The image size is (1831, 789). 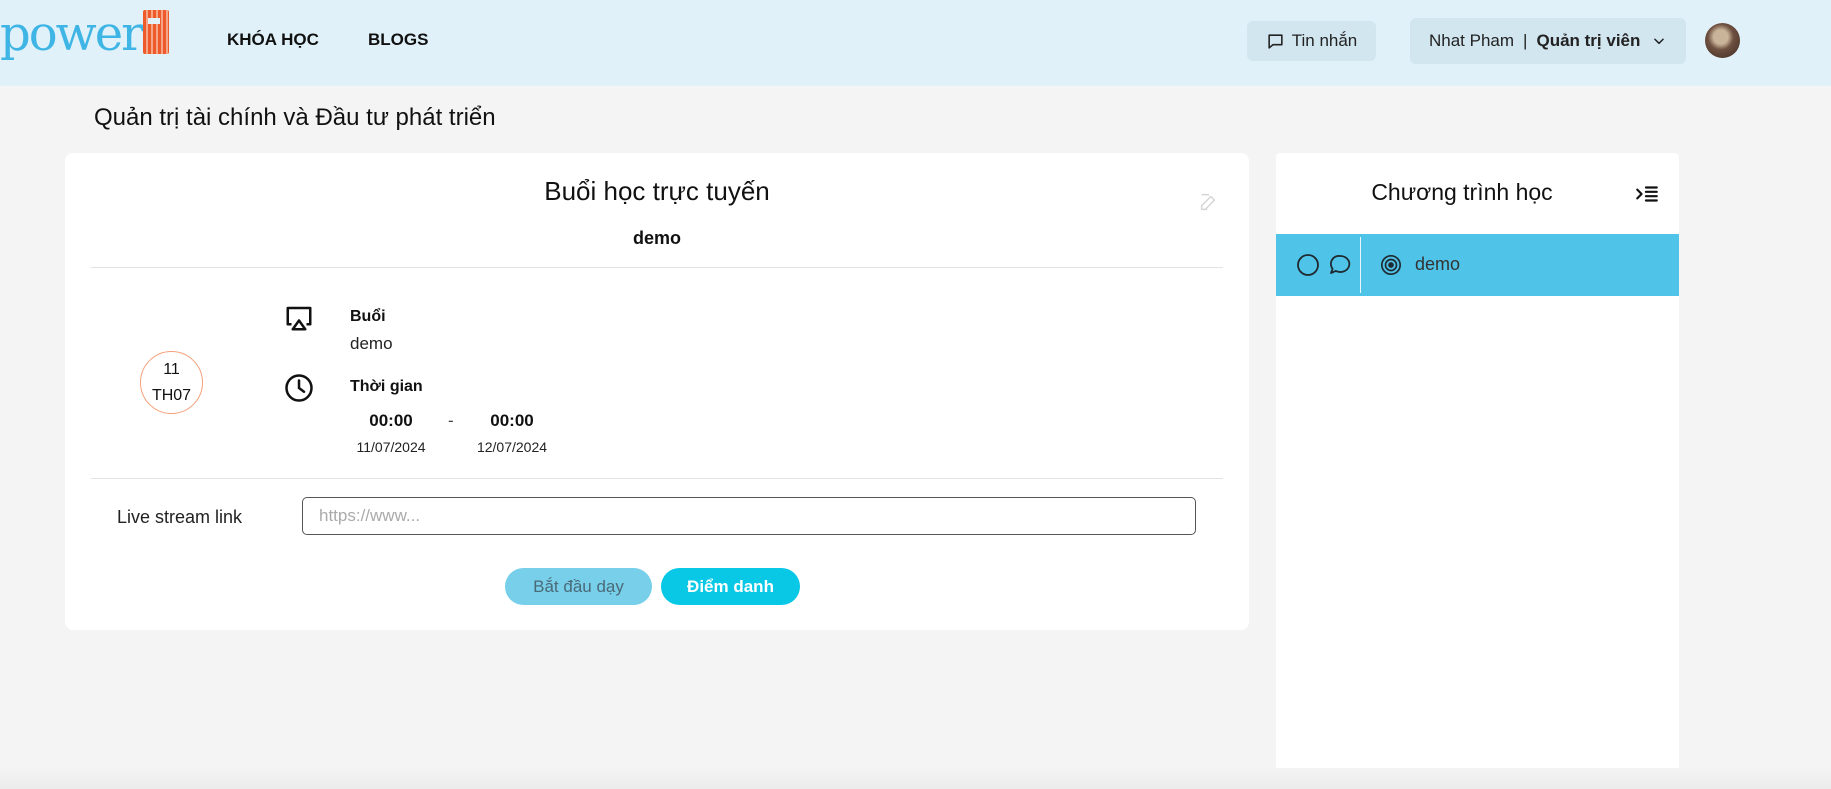 I want to click on logo-text: power, so click(x=72, y=34).